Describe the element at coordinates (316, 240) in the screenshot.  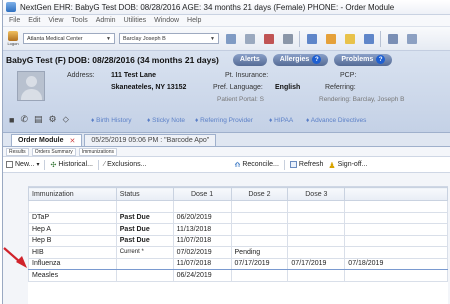
I see `cell-dose3` at that location.